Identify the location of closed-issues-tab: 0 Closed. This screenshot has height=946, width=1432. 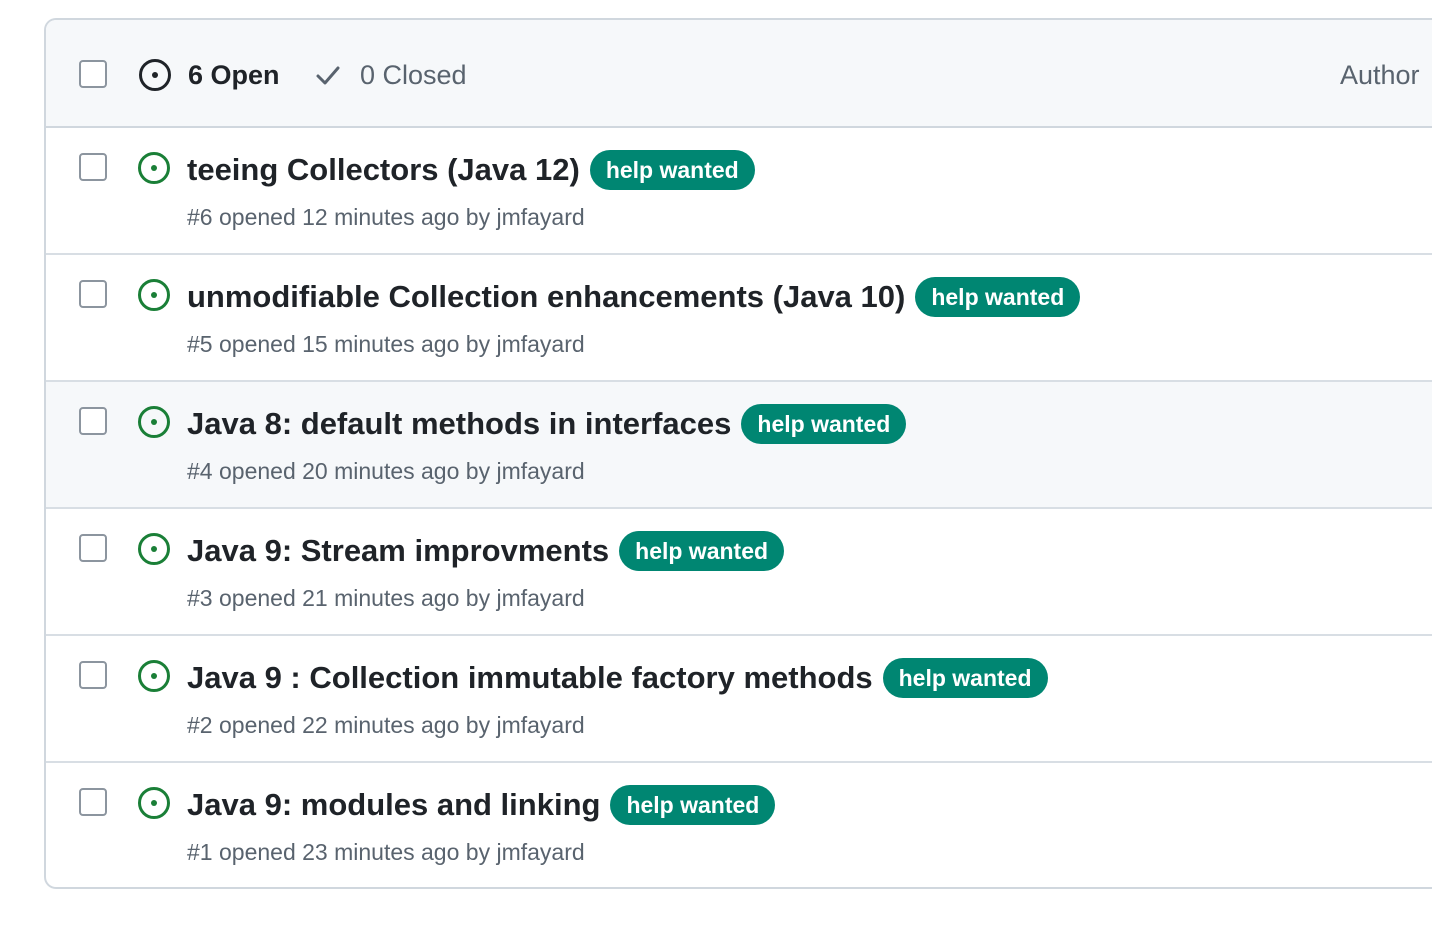
(390, 75).